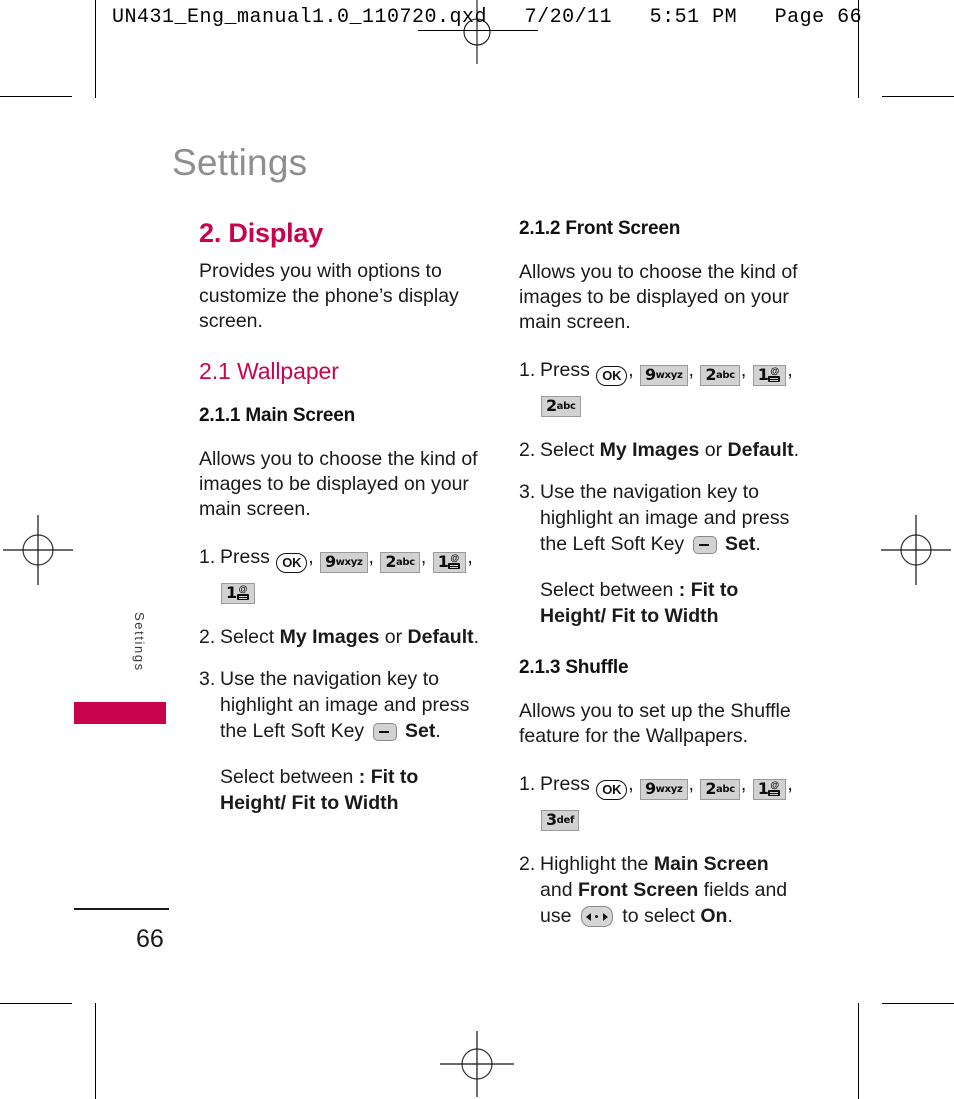  I want to click on side-tab-label: Settings, so click(139, 642).